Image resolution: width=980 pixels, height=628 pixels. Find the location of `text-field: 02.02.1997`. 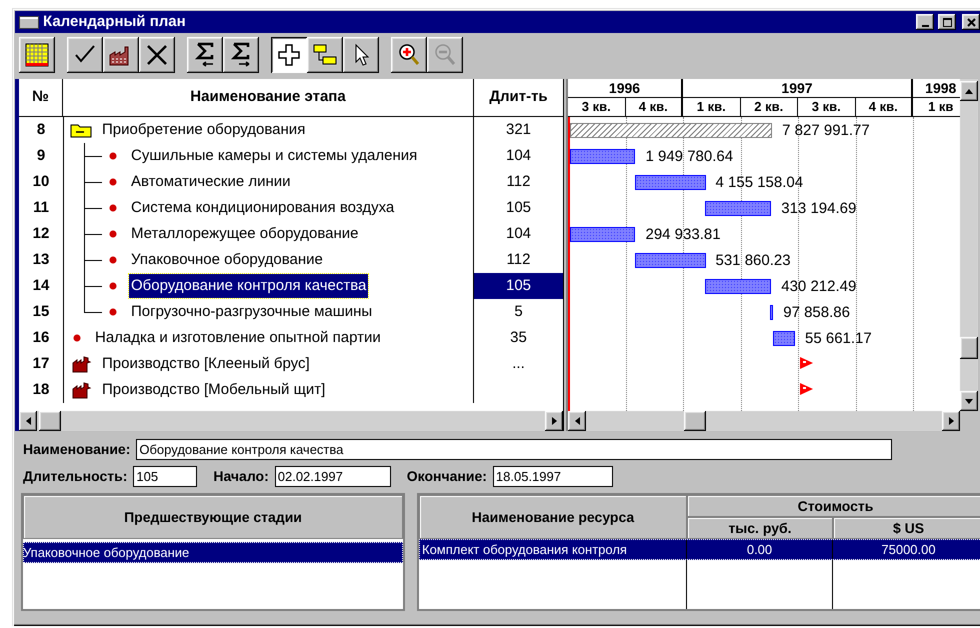

text-field: 02.02.1997 is located at coordinates (332, 476).